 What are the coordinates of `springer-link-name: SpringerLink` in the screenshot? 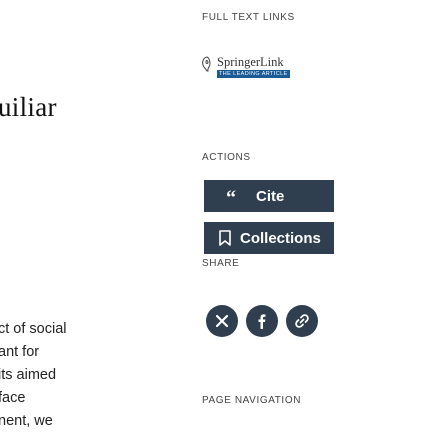 It's located at (250, 62).